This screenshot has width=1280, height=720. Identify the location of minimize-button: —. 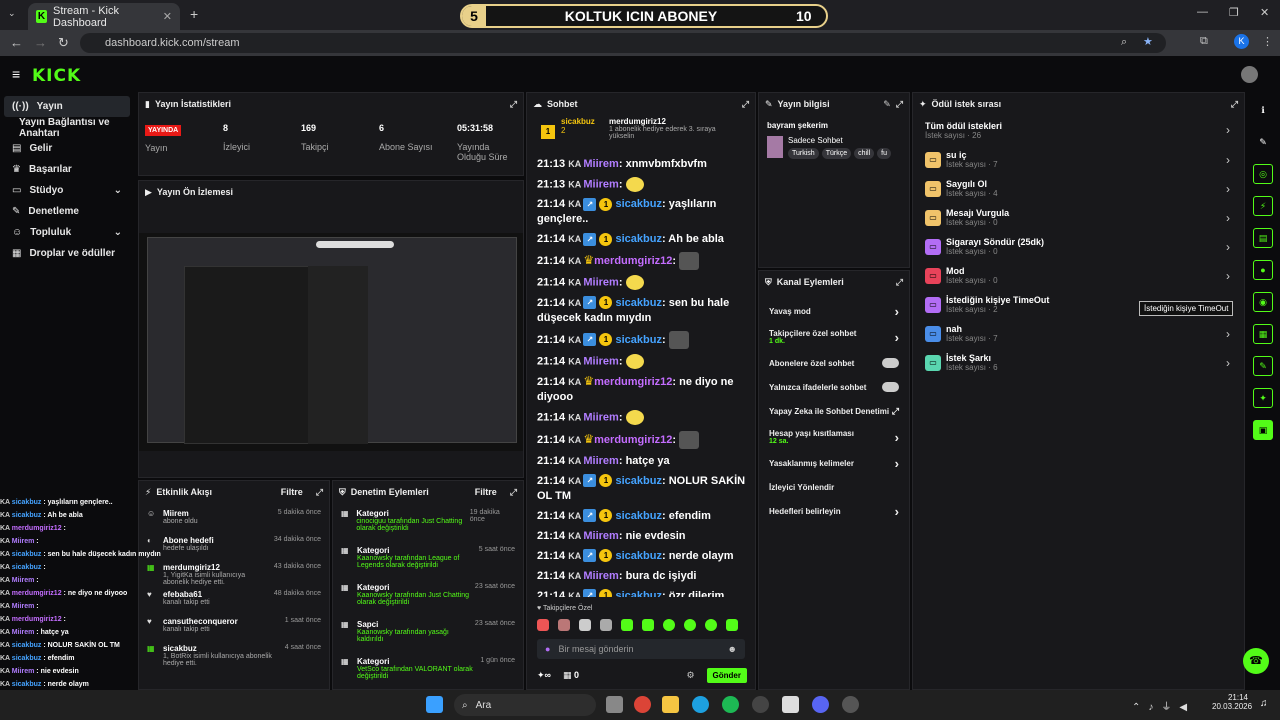
(1202, 12).